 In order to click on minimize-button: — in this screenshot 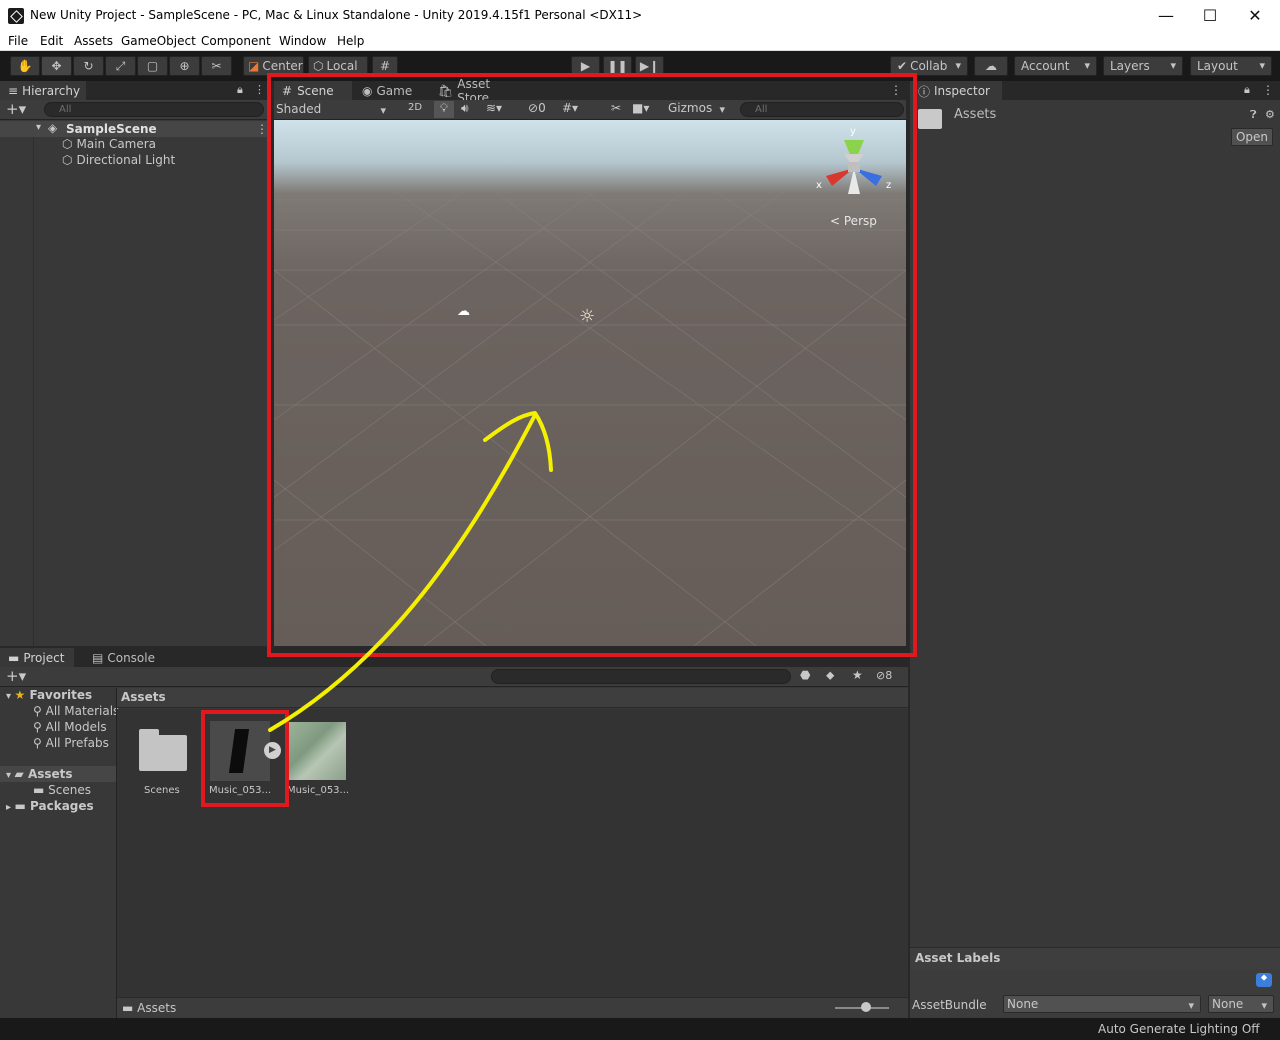, I will do `click(1166, 15)`.